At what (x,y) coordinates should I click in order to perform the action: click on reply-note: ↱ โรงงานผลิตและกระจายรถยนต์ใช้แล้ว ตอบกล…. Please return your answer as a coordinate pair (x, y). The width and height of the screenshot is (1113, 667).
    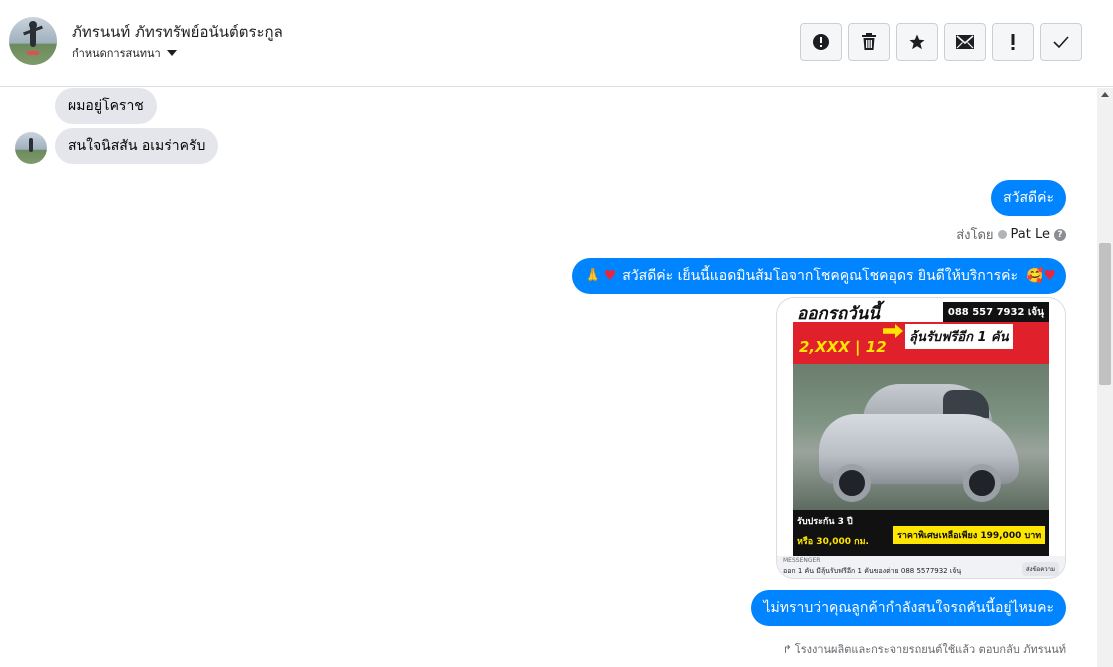
    Looking at the image, I should click on (924, 649).